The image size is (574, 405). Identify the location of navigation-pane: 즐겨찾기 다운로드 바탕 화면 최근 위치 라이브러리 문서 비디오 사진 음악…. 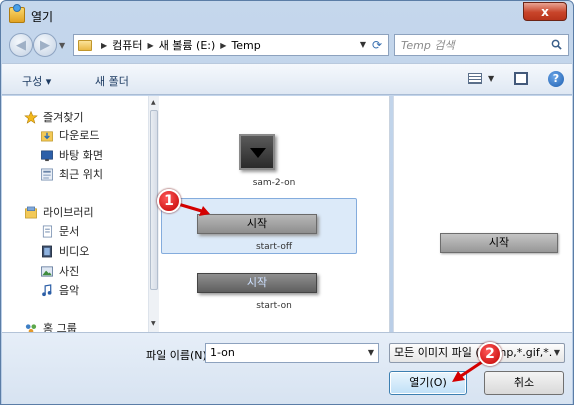
(75, 214).